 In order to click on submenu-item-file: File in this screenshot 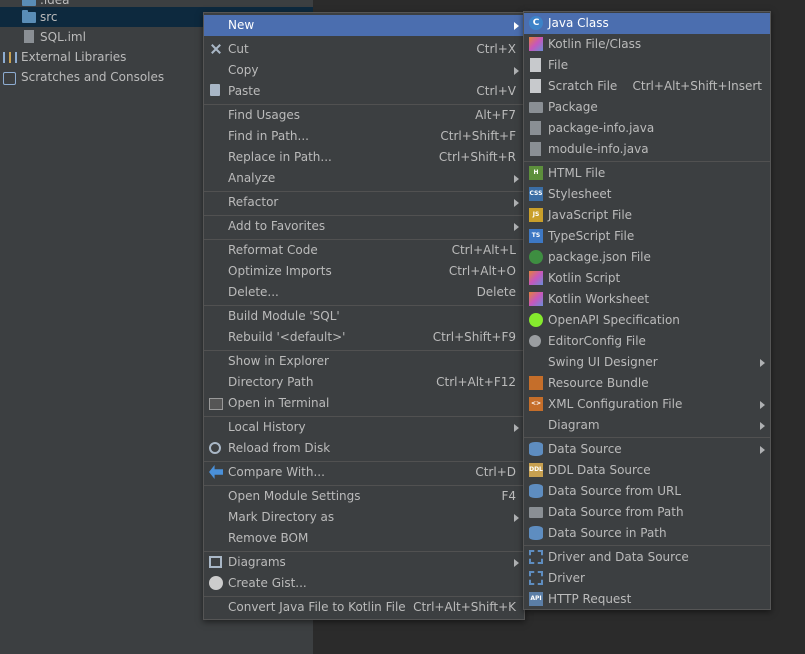, I will do `click(647, 65)`.